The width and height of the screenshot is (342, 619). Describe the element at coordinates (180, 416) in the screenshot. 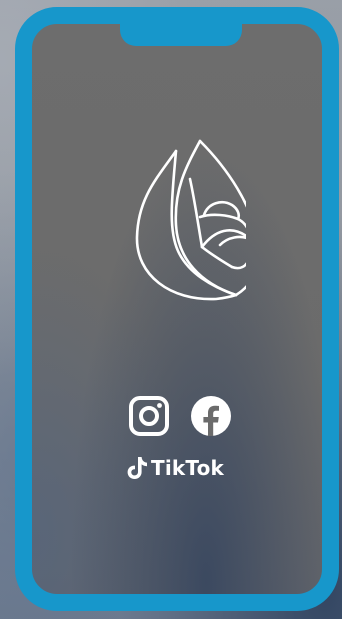

I see `social-links` at that location.